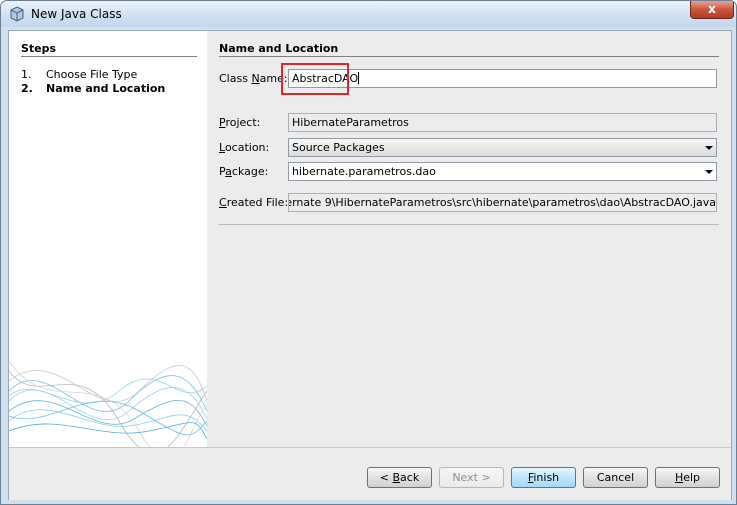 This screenshot has width=737, height=505. I want to click on step-number: 2., so click(27, 88).